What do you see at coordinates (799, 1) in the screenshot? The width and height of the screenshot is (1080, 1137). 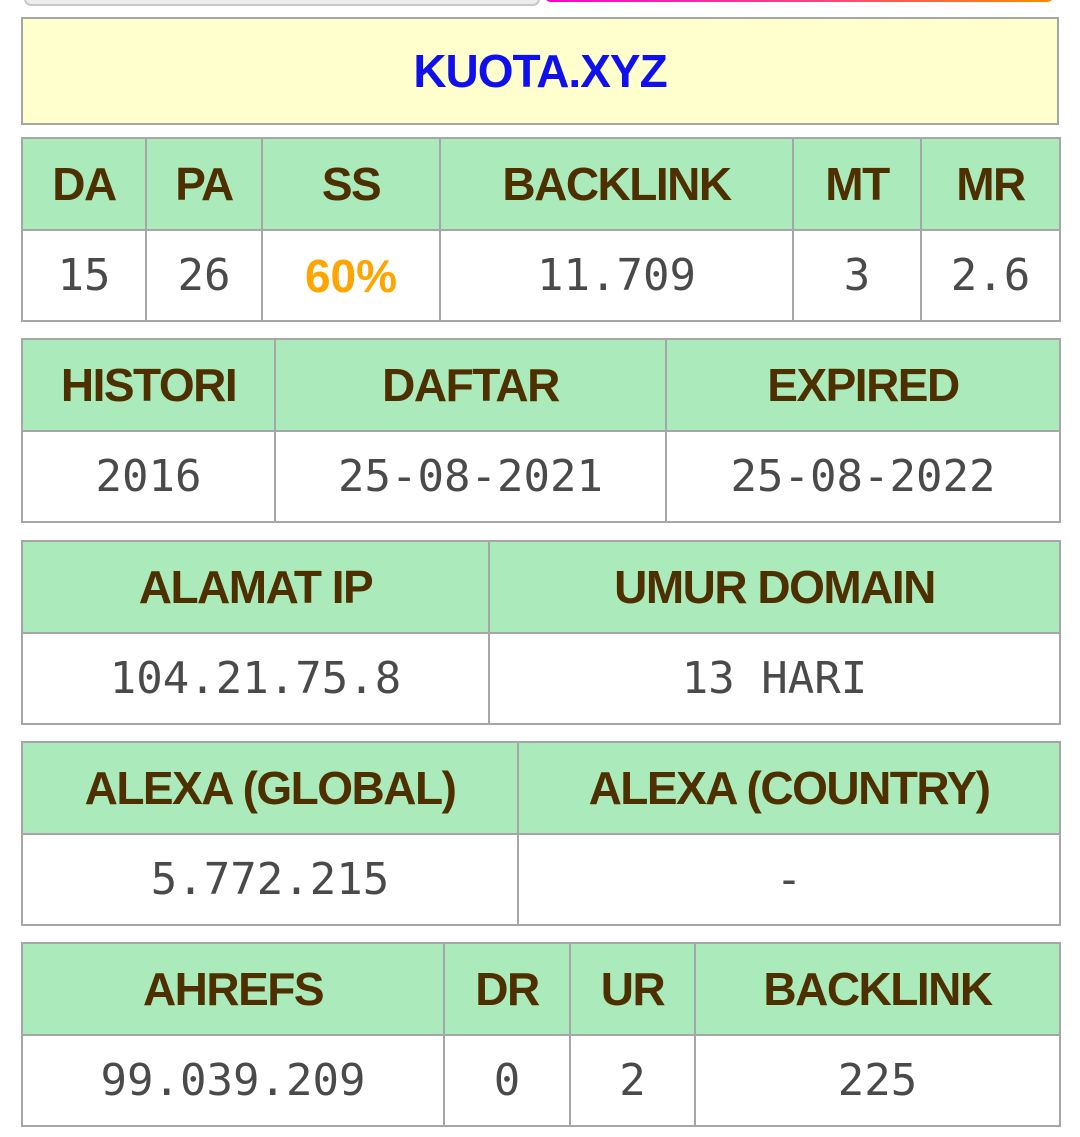 I see `top-gradient-button` at bounding box center [799, 1].